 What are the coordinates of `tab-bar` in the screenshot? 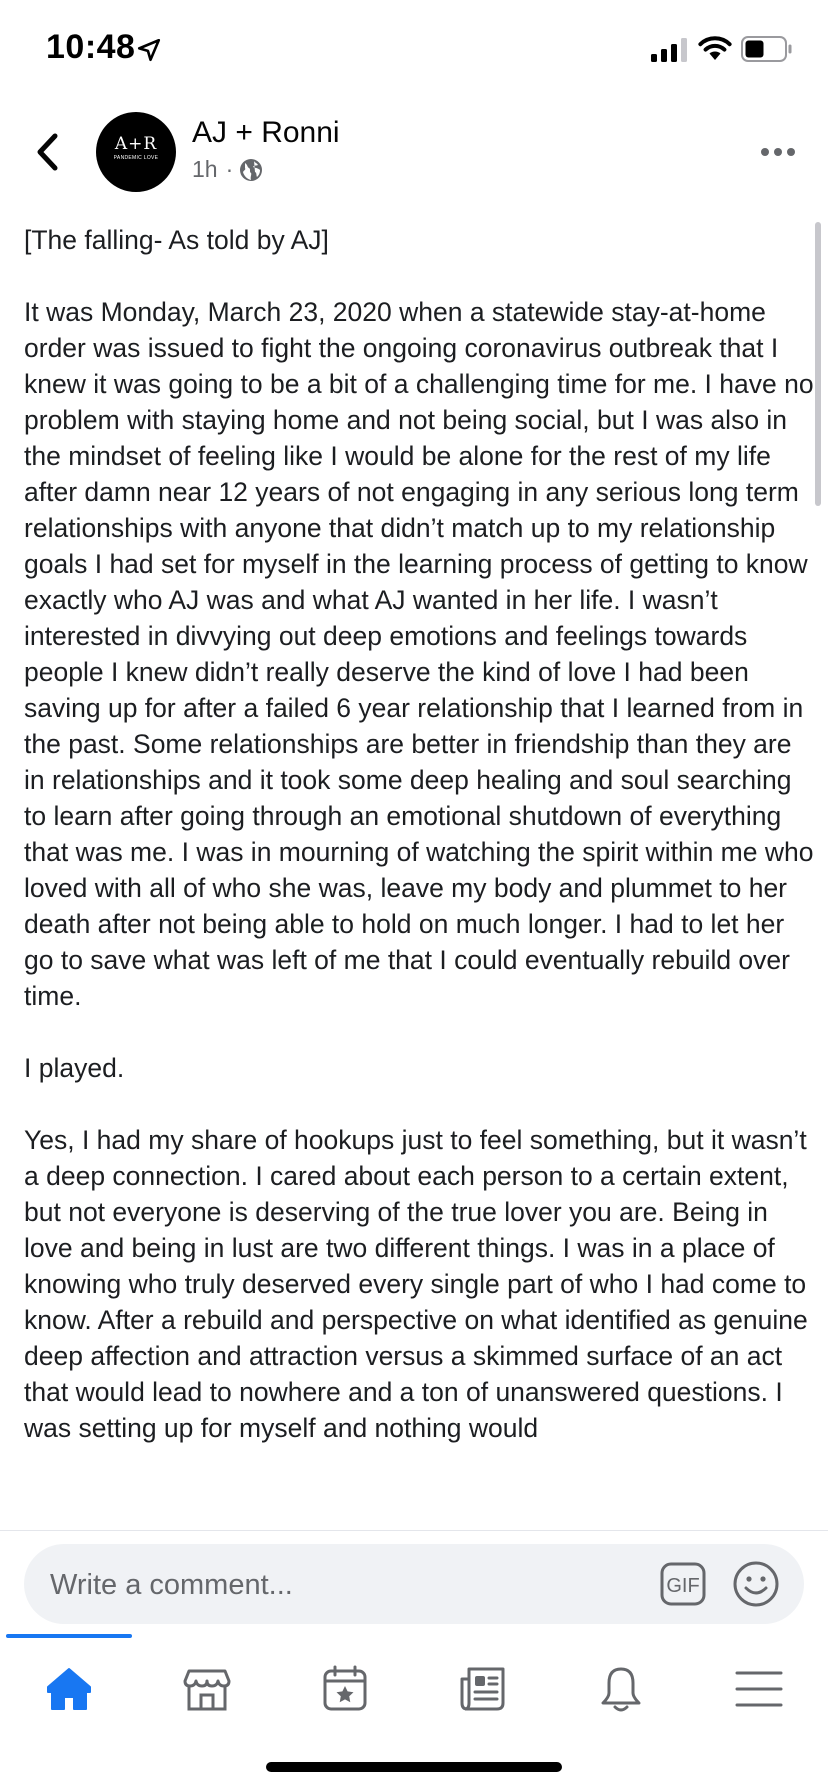 It's located at (414, 1687).